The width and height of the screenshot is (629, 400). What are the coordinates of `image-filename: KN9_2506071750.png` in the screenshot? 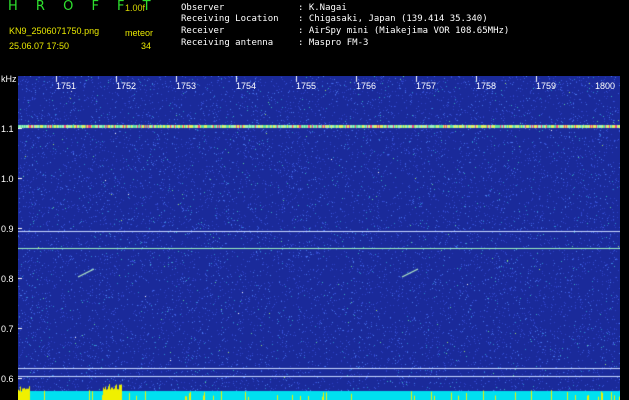 It's located at (54, 31).